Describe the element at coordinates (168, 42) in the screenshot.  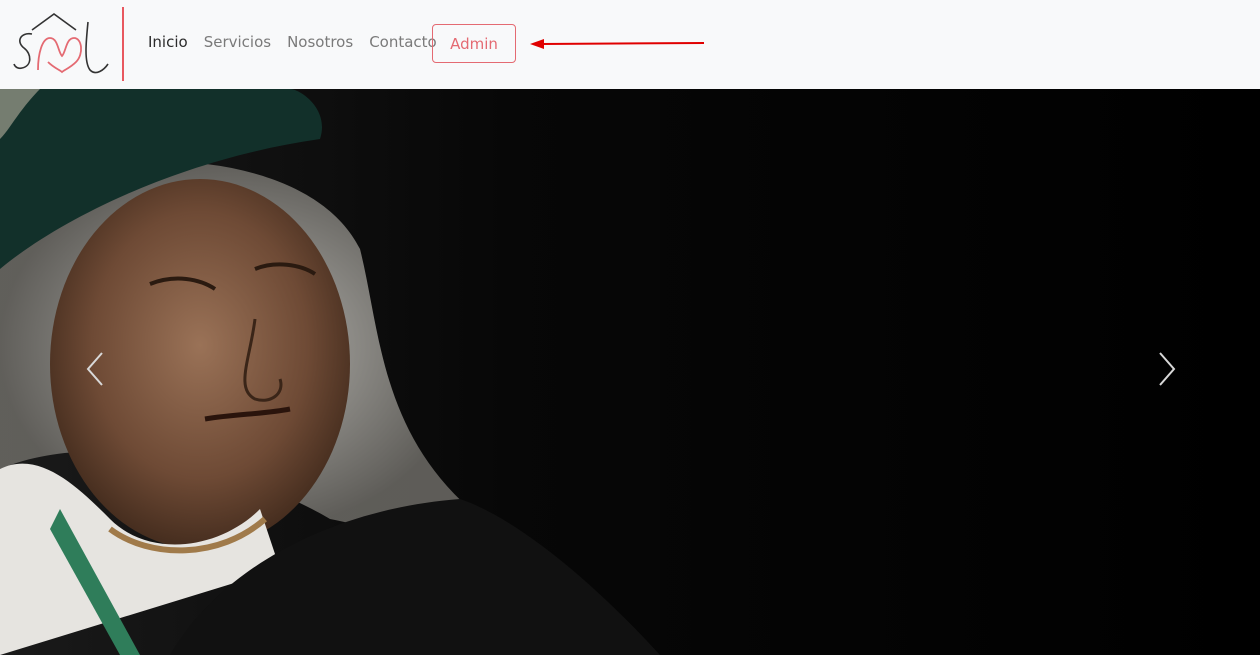
I see `nav-link-inicio: Inicio` at that location.